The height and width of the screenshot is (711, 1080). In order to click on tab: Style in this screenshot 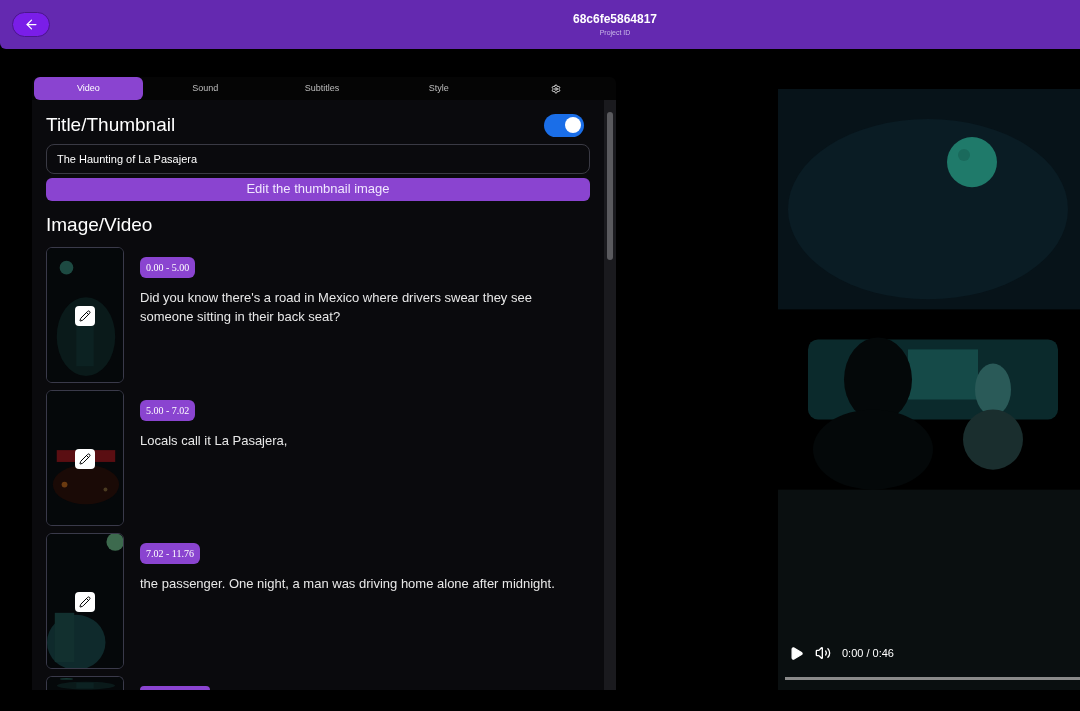, I will do `click(439, 88)`.